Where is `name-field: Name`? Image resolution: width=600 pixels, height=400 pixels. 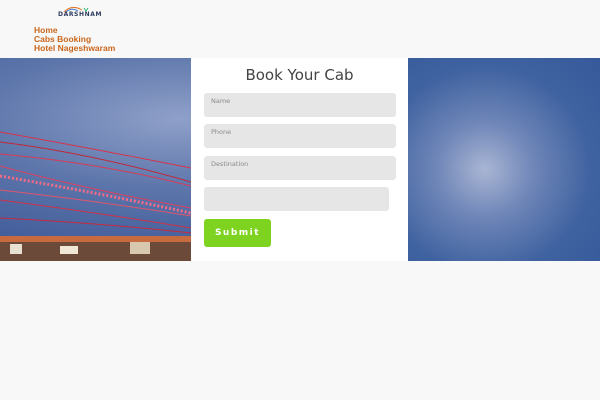 name-field: Name is located at coordinates (300, 105).